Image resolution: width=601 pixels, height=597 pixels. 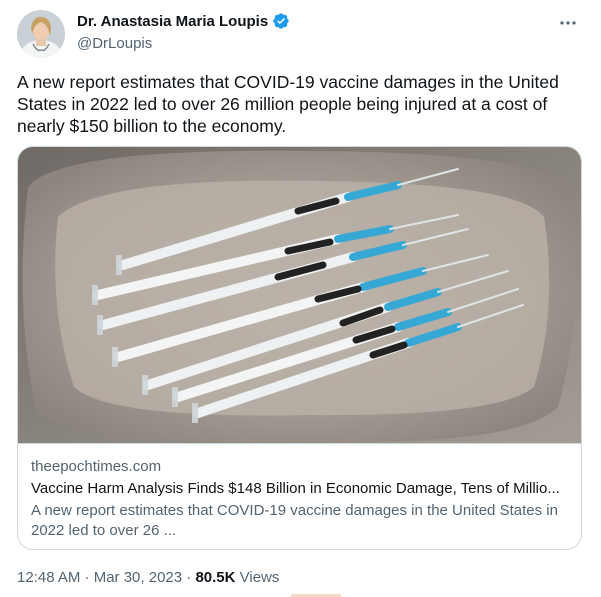 I want to click on verified-badge-icon, so click(x=281, y=21).